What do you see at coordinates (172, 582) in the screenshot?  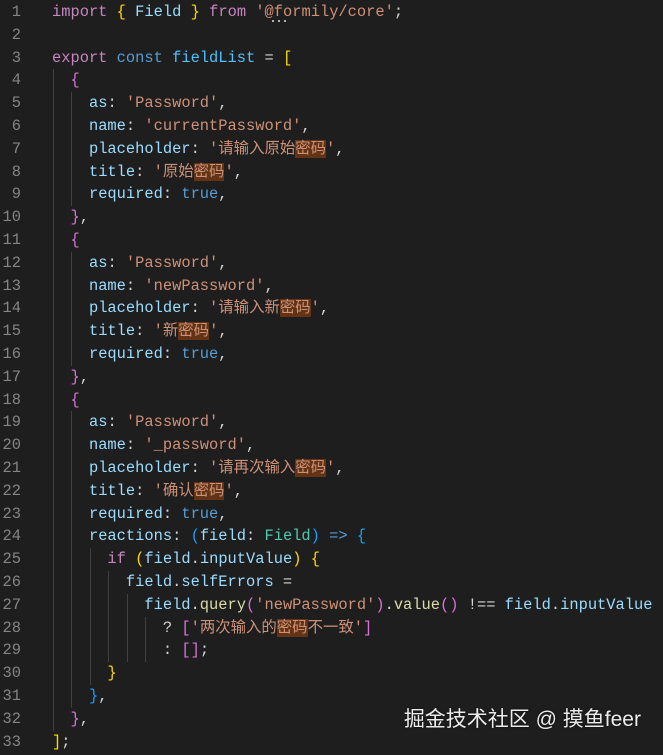 I see `code-line: field.selfErrors =` at bounding box center [172, 582].